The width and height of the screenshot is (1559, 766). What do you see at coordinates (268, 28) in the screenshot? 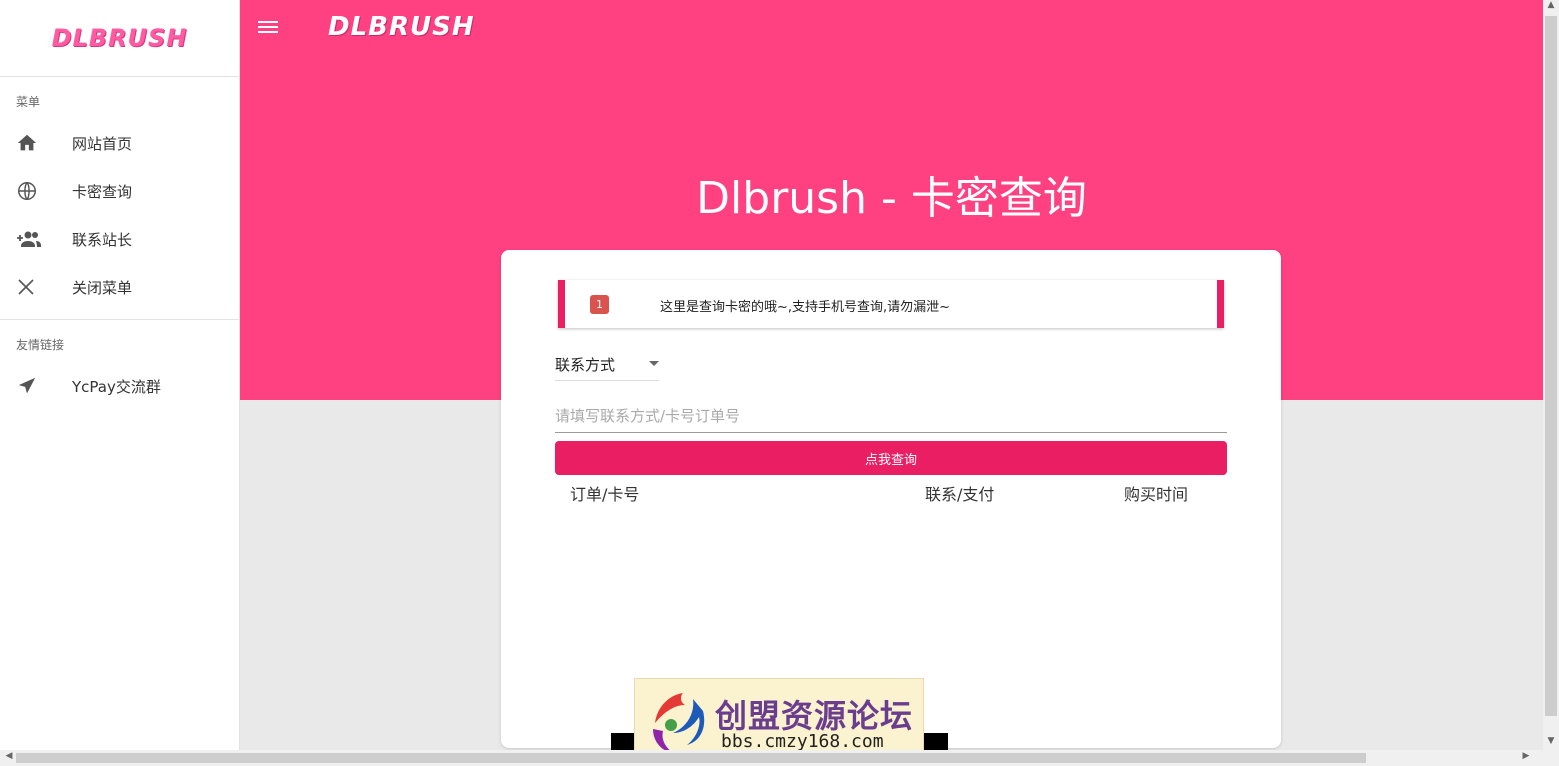
I see `hamburger-menu-icon` at bounding box center [268, 28].